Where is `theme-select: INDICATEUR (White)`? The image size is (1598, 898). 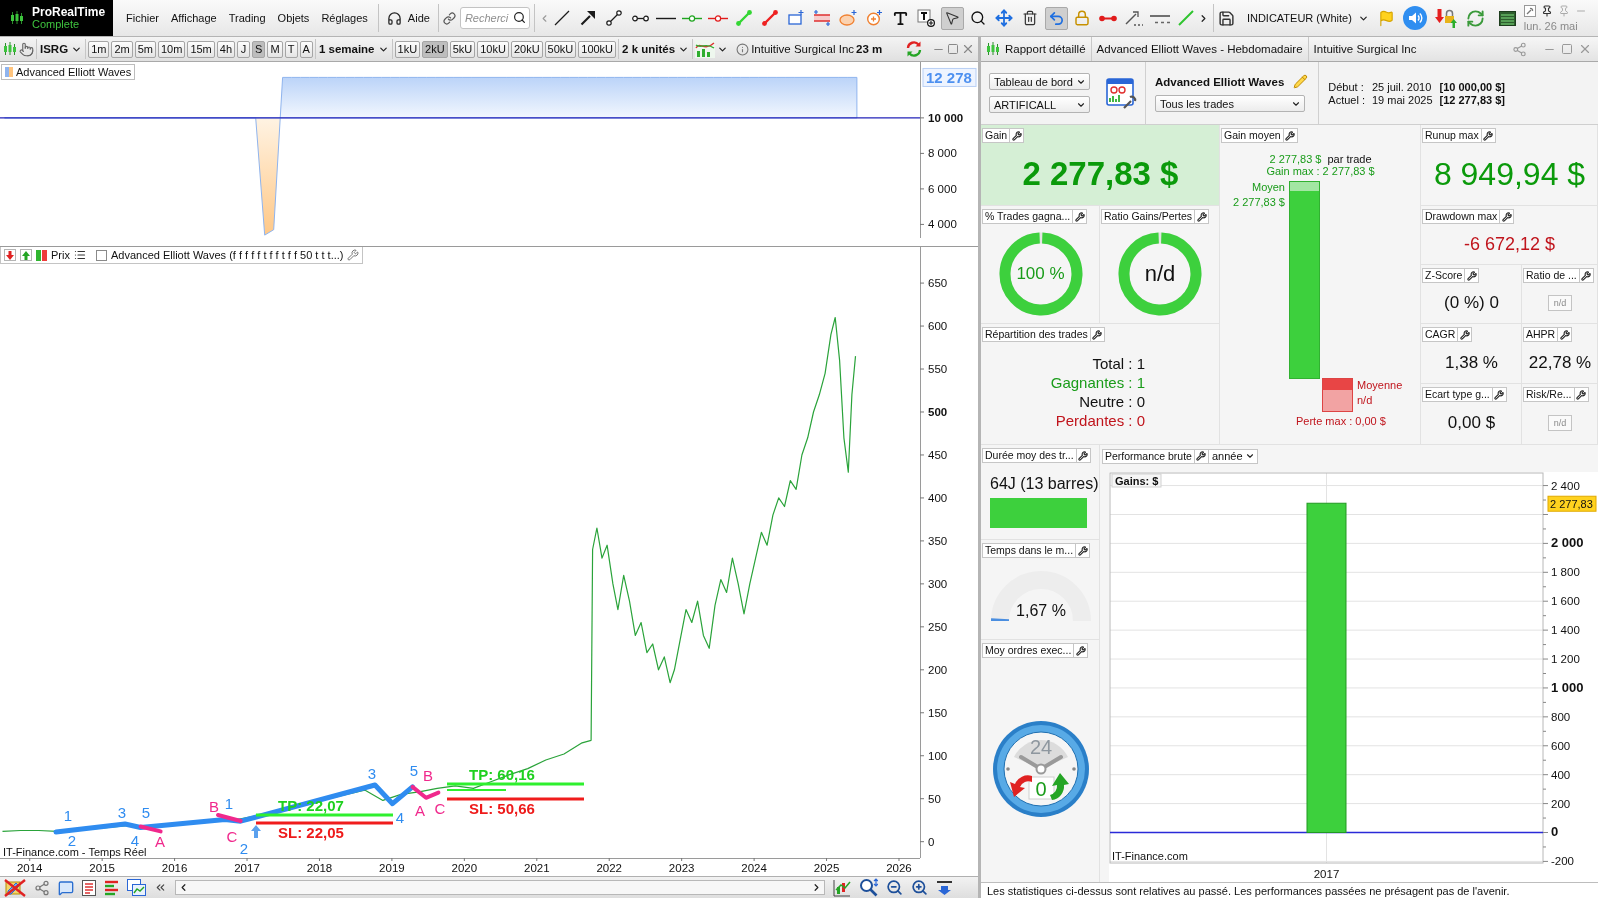
theme-select: INDICATEUR (White) is located at coordinates (1307, 18).